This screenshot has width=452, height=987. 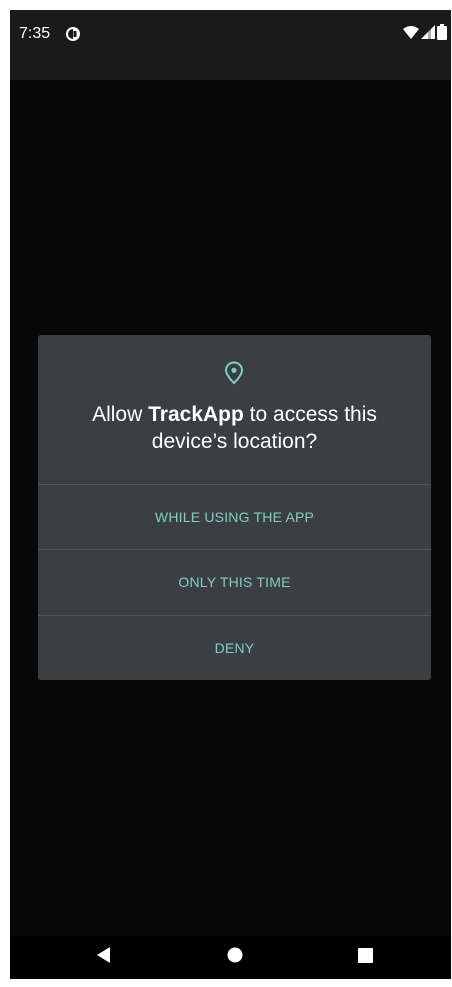 I want to click on recents-button, so click(x=365, y=957).